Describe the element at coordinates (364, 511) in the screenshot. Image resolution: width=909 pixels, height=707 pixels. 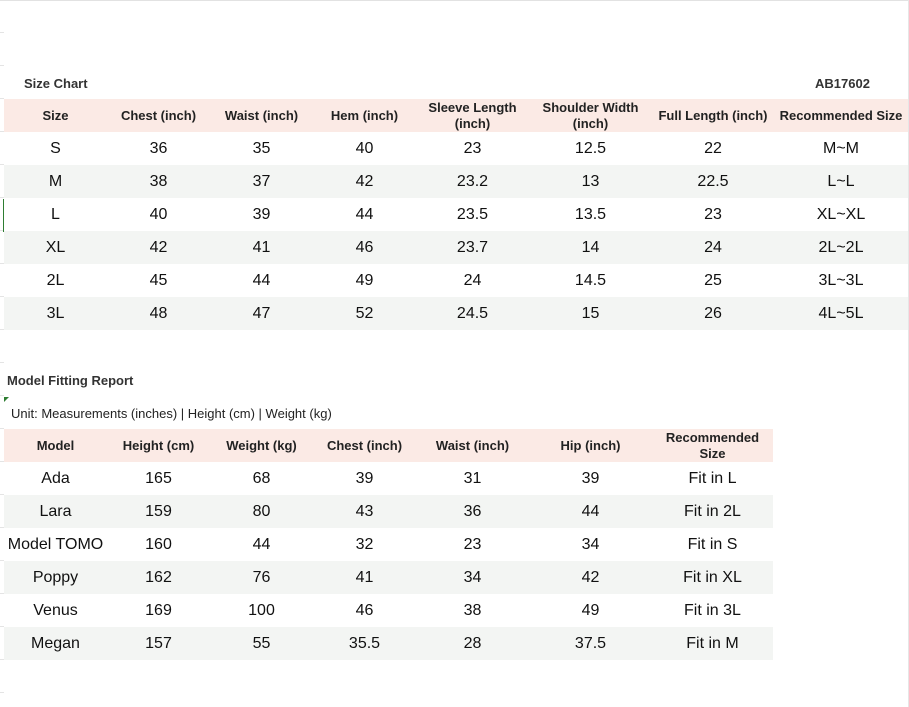
I see `table-cell: 43` at that location.